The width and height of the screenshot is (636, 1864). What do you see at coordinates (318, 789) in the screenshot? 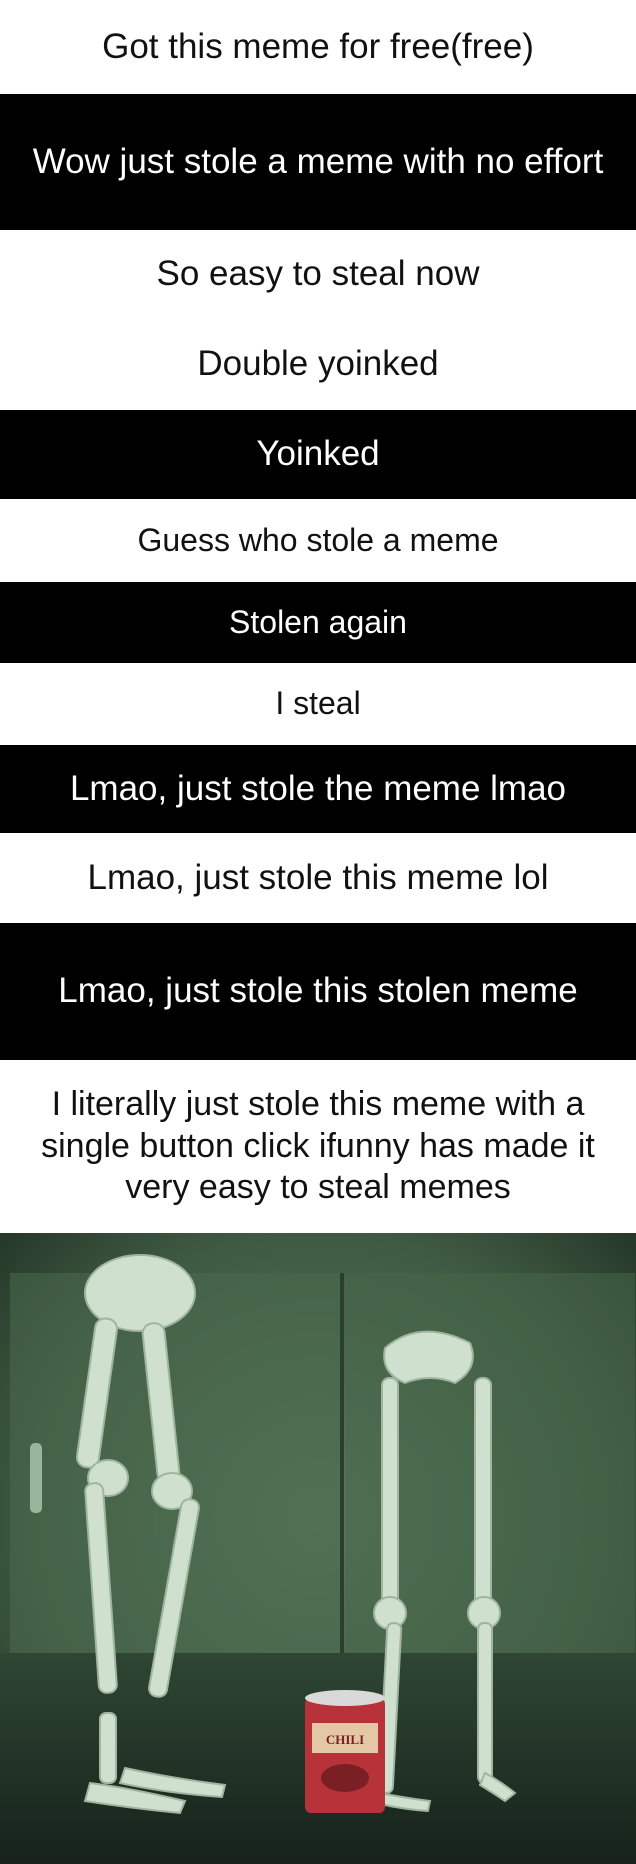
I see `caption-9: Lmao, just stole the meme lmao` at bounding box center [318, 789].